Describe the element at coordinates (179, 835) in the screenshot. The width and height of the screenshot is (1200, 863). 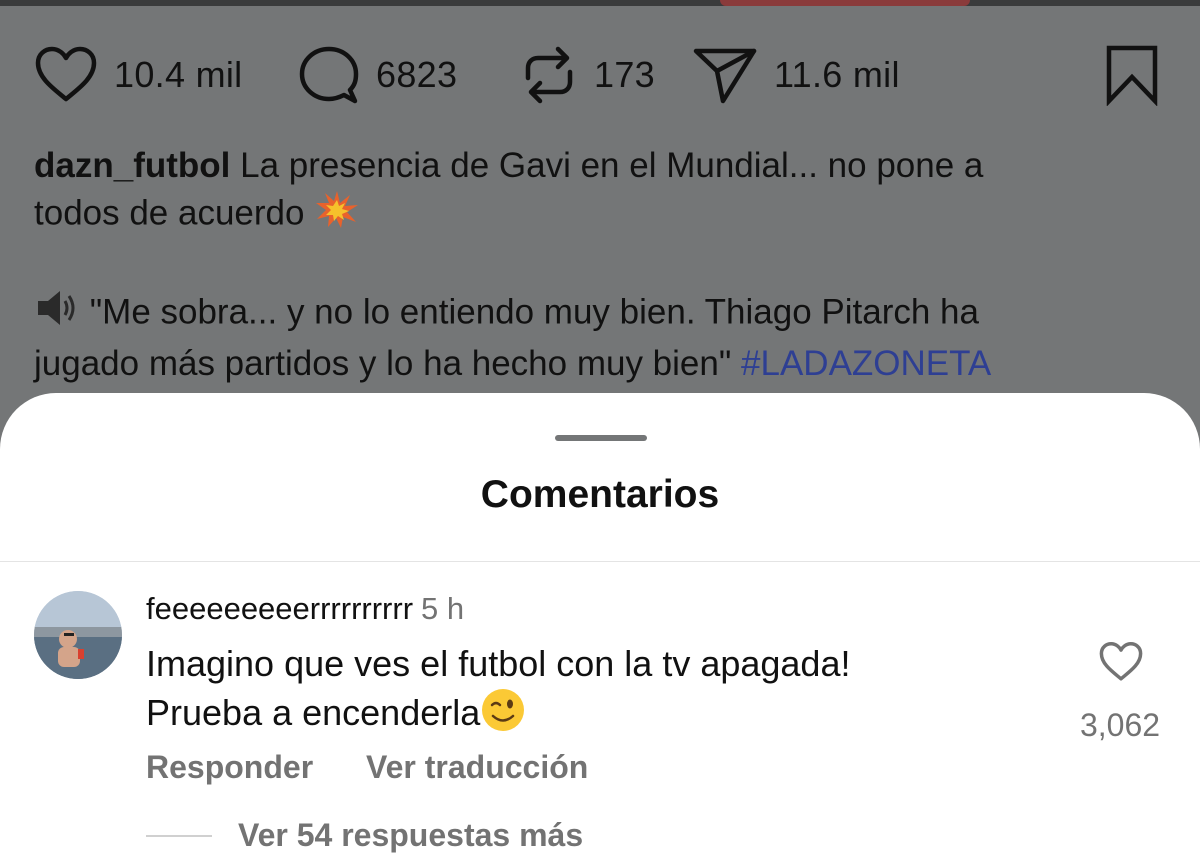
I see `replies-line-divider` at that location.